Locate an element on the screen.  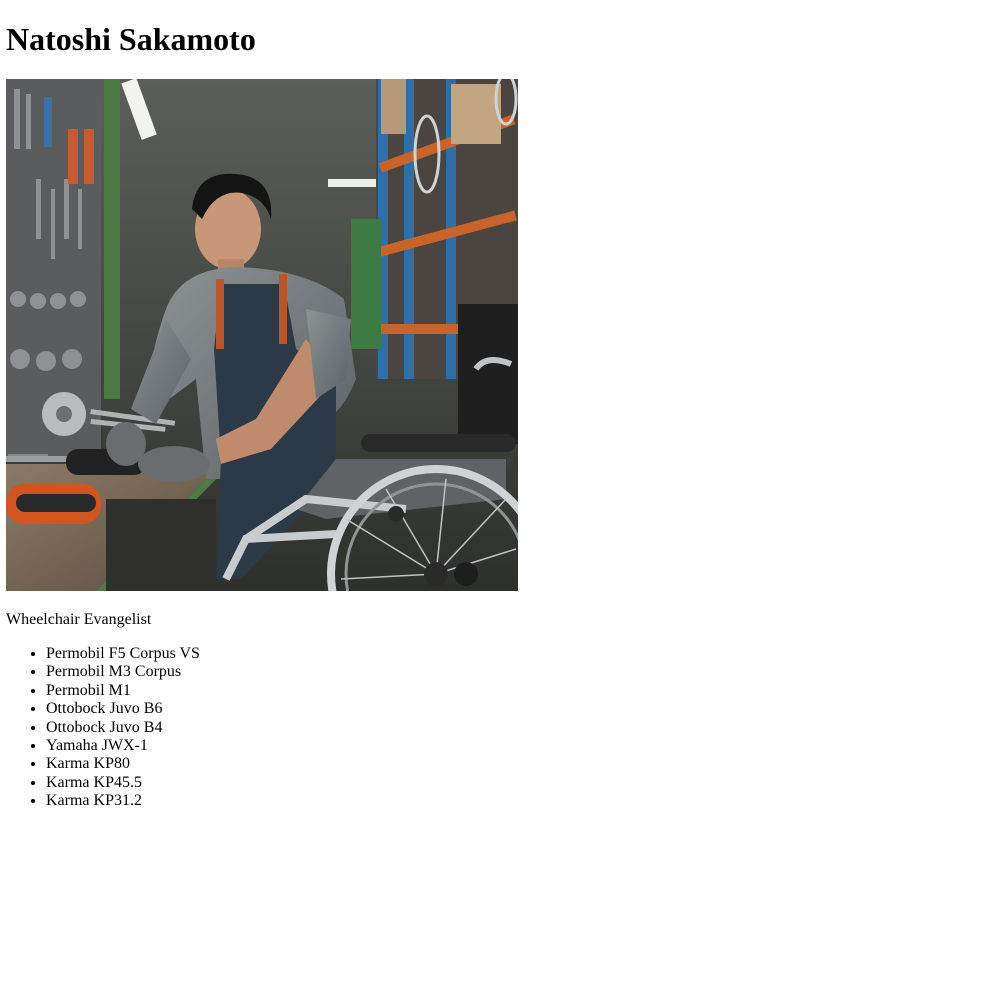
list-item: Karma KP45.5 is located at coordinates (123, 783).